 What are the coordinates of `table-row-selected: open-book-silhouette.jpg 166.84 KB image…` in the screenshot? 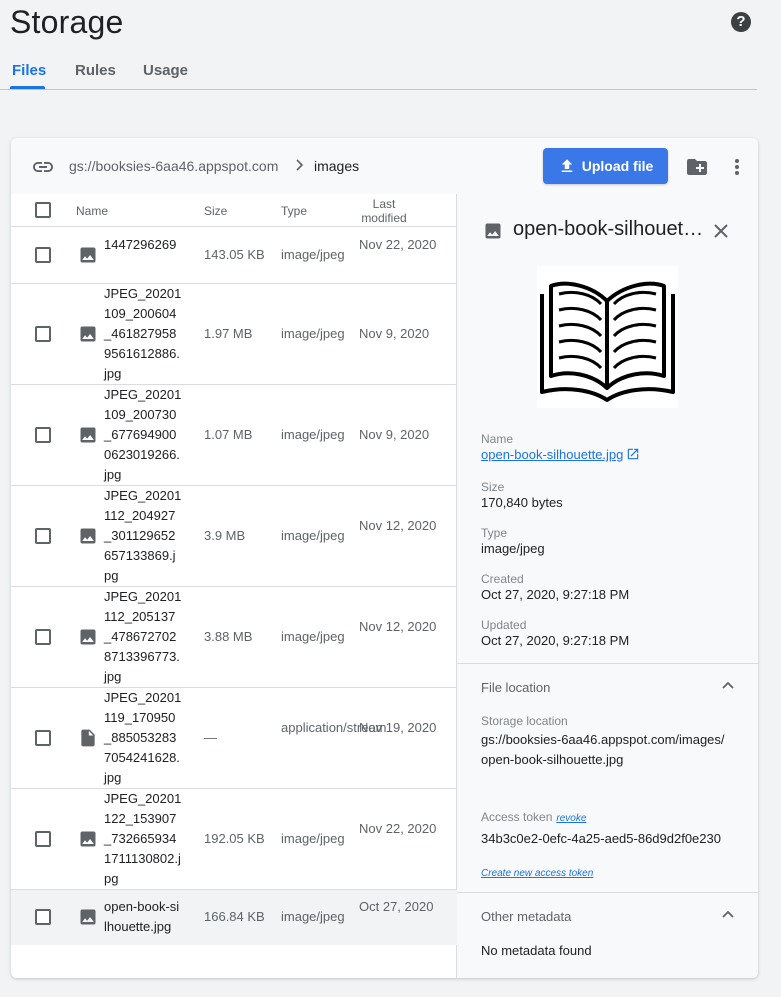 It's located at (234, 917).